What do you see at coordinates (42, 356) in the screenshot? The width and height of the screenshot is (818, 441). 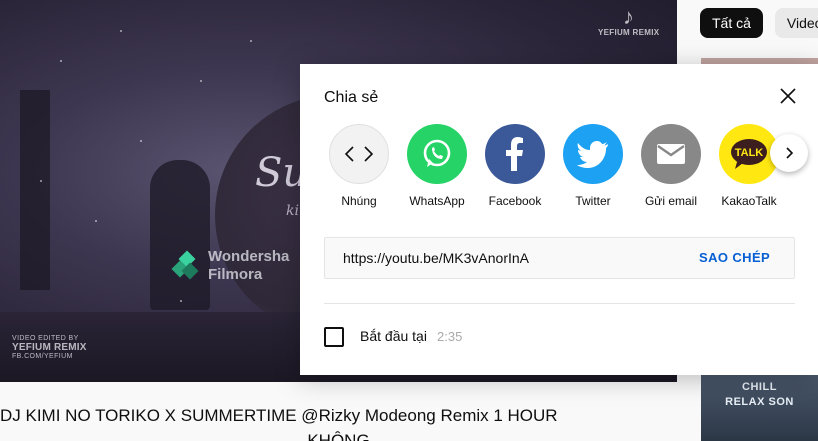 I see `credit-line3: FB.COM/YEFIUM` at bounding box center [42, 356].